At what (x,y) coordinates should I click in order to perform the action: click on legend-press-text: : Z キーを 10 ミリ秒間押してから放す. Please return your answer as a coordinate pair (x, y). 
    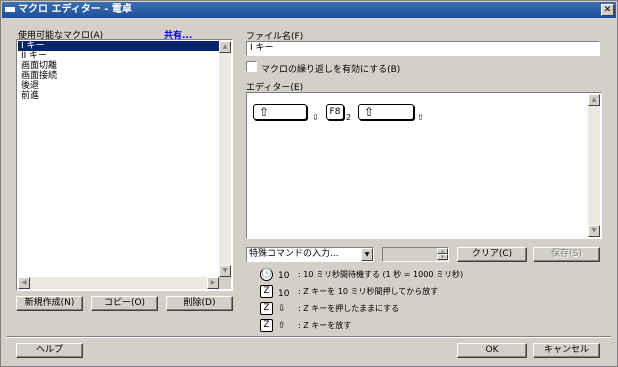
    Looking at the image, I should click on (368, 291).